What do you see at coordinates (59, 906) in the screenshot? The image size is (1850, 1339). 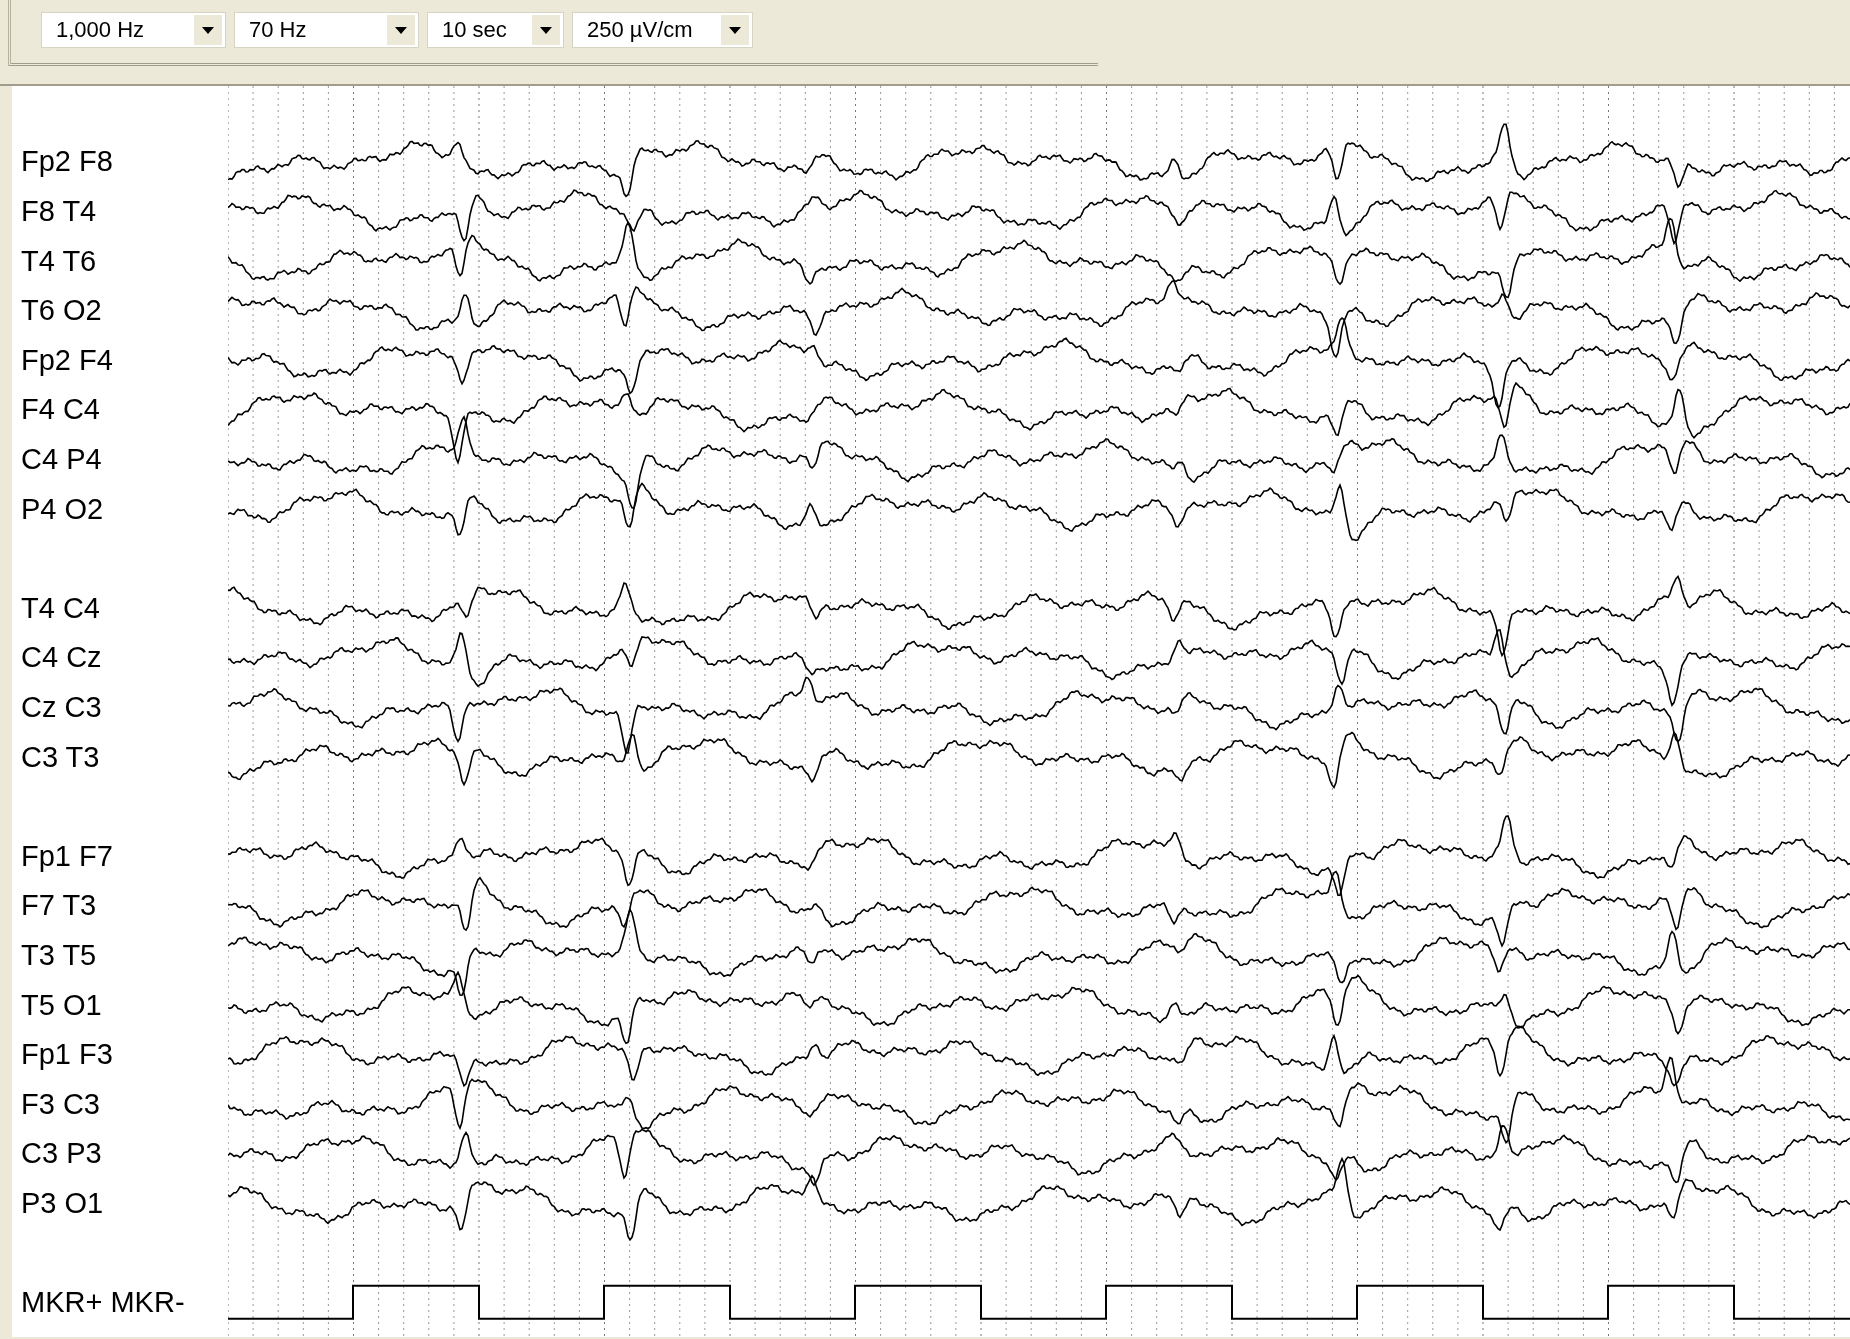 I see `channel-label: F7 T3` at bounding box center [59, 906].